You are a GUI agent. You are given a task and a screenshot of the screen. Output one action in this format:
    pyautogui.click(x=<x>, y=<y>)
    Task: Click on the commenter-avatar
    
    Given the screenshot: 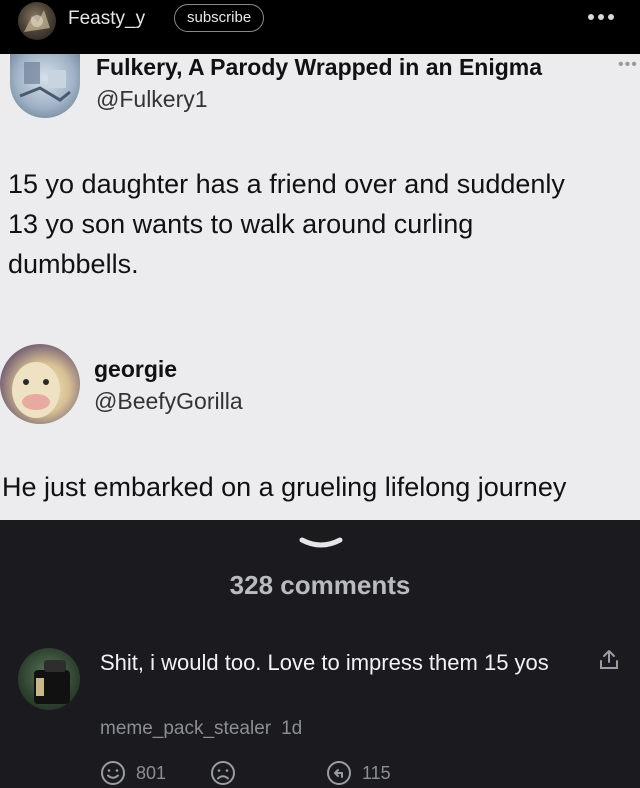 What is the action you would take?
    pyautogui.click(x=49, y=679)
    